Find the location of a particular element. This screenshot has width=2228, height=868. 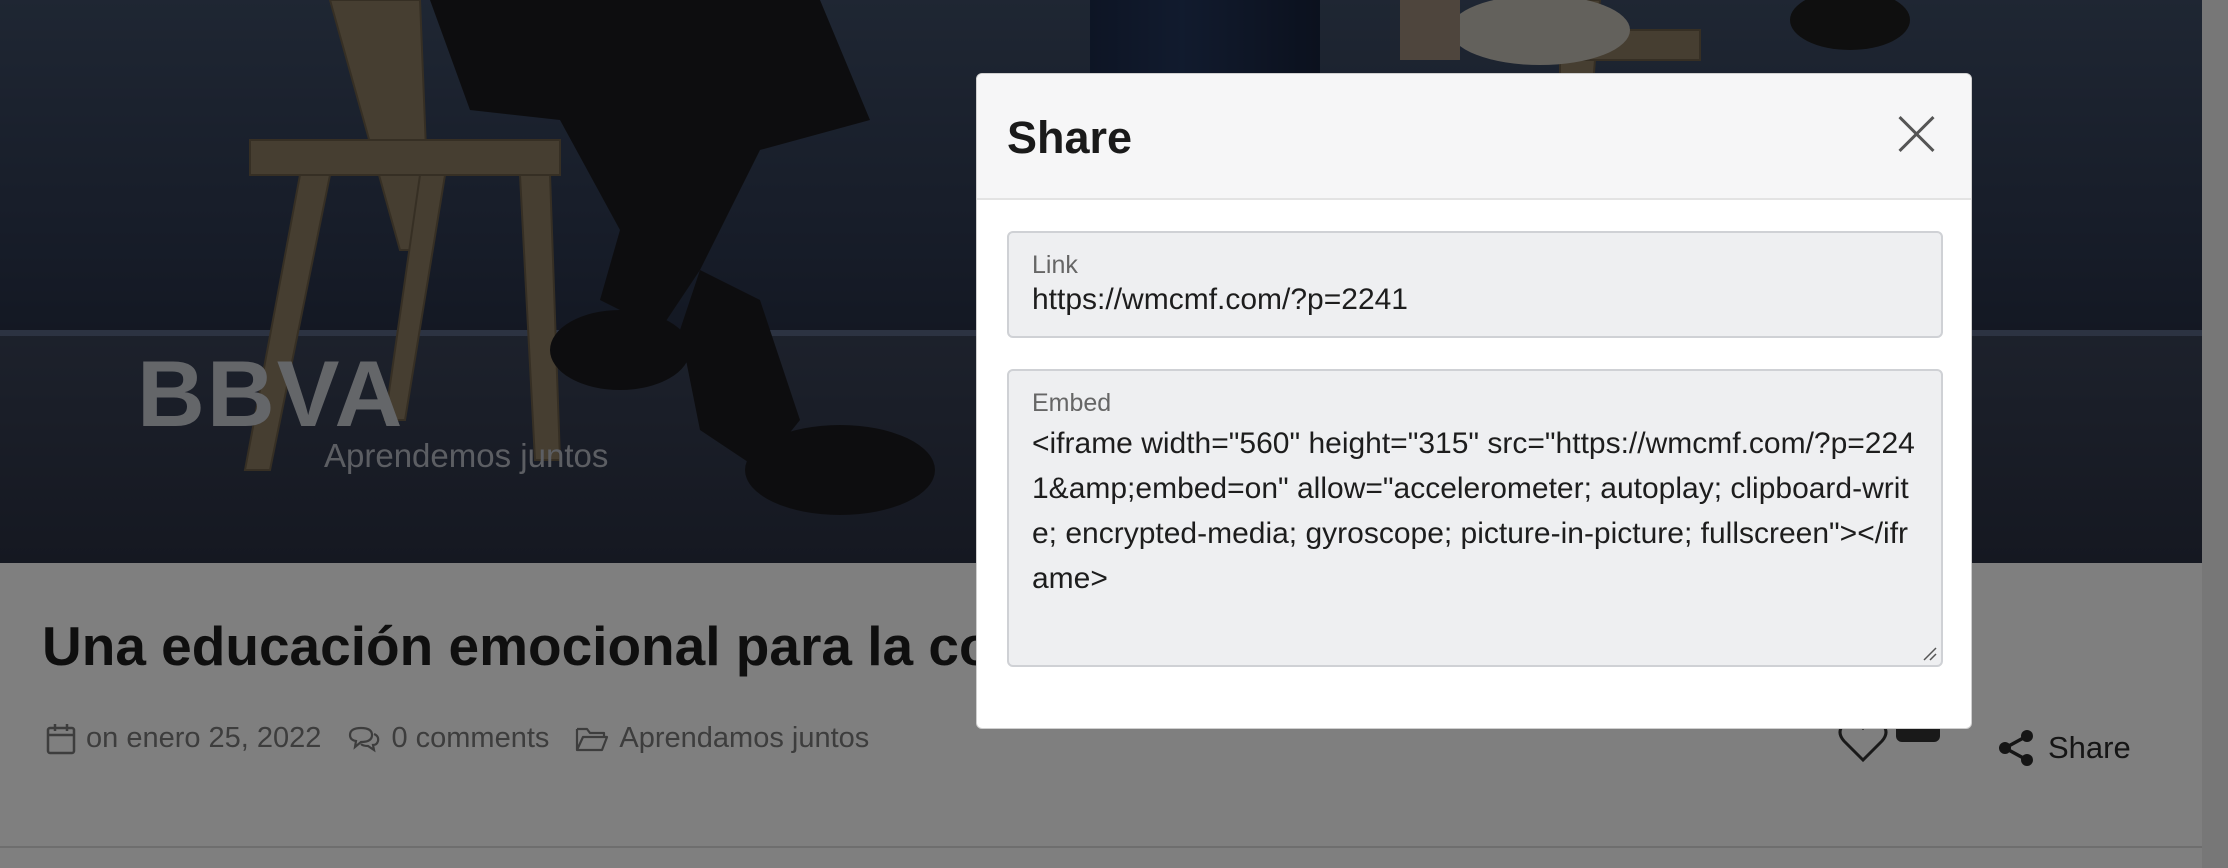

link-field: Link is located at coordinates (1475, 284).